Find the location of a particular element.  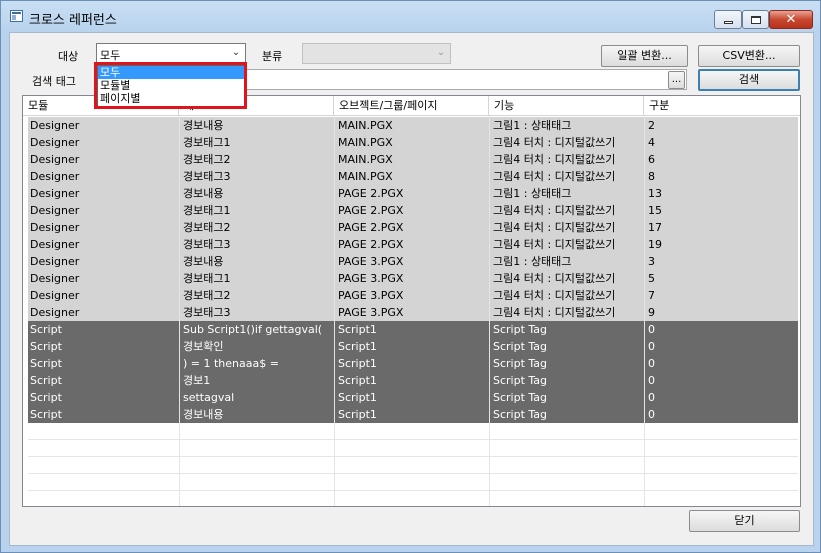

table-row: Designer 경보태그1 PAGE 2.PGX 그림4 터치 : 디지털값쓰기 15 is located at coordinates (413, 210).